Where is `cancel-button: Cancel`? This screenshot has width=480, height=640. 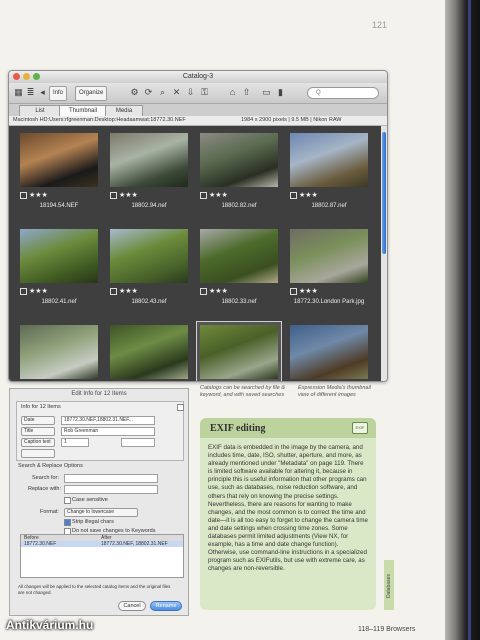 cancel-button: Cancel is located at coordinates (132, 606).